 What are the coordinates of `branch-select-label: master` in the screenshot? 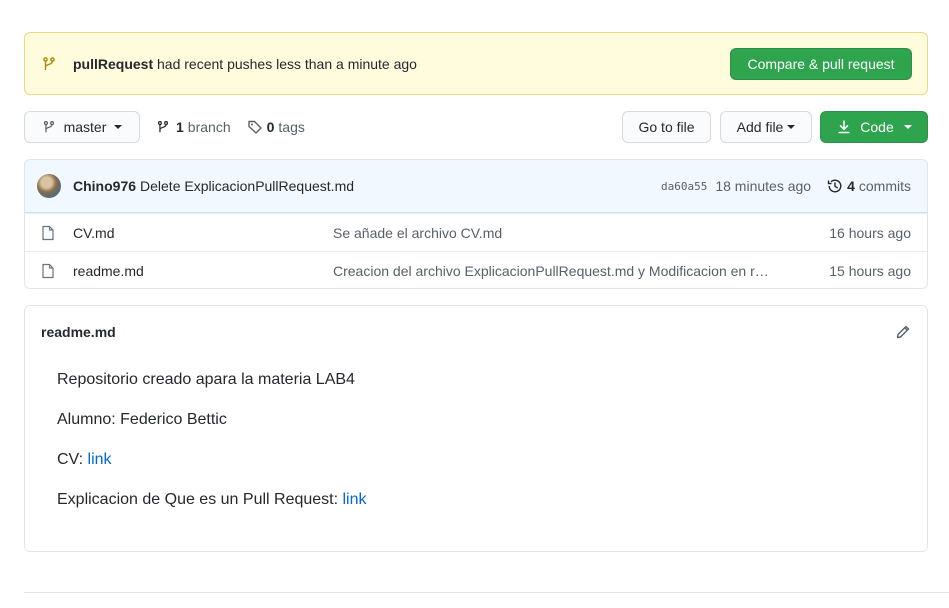 It's located at (85, 127).